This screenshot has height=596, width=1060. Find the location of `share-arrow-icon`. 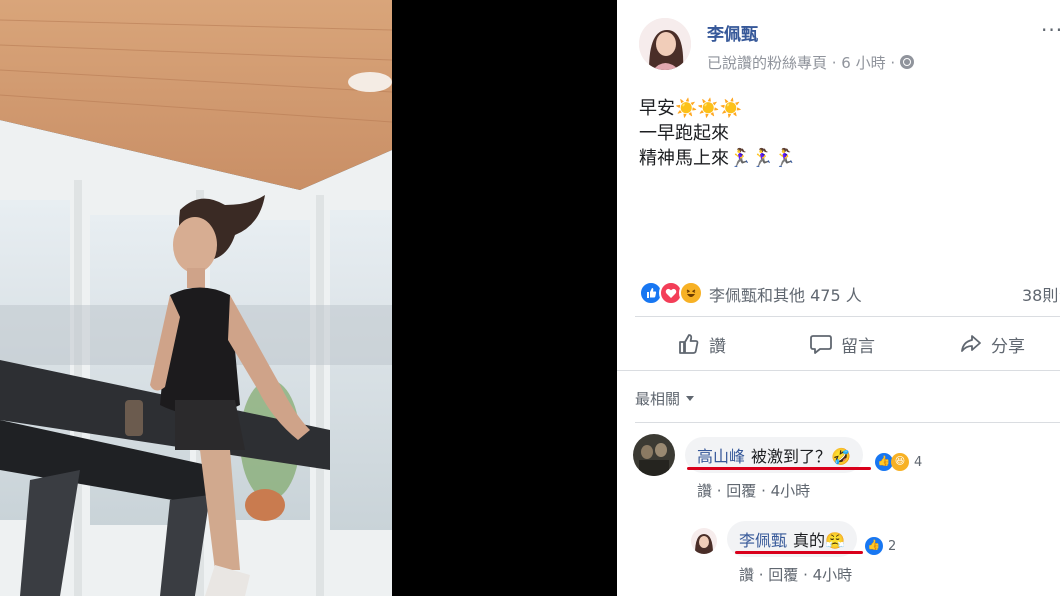

share-arrow-icon is located at coordinates (971, 343).